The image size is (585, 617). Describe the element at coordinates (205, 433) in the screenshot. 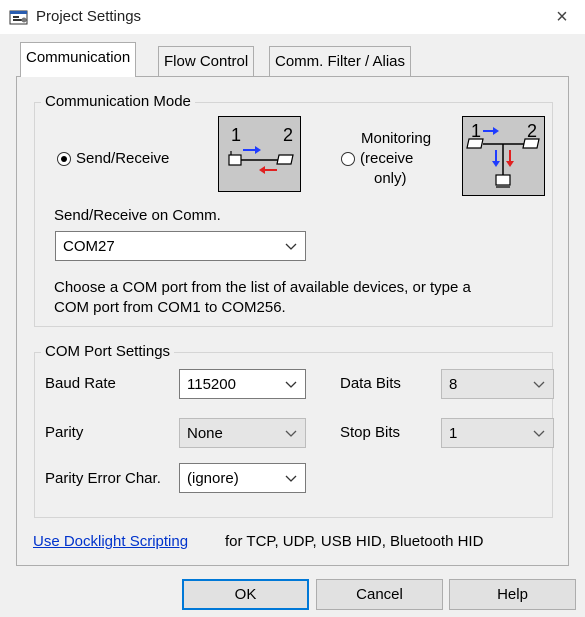

I see `parity-value: None` at that location.